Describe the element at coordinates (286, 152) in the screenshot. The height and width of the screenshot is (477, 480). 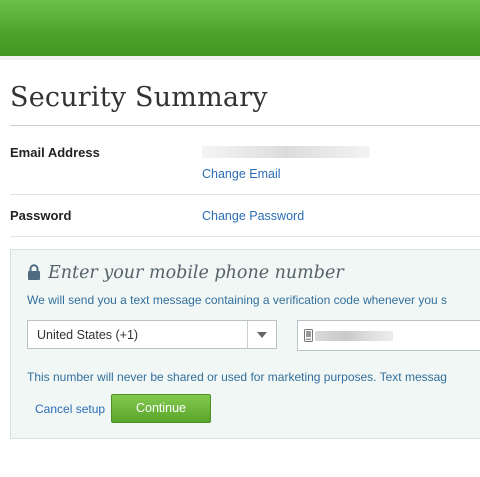
I see `email-value-redacted` at that location.